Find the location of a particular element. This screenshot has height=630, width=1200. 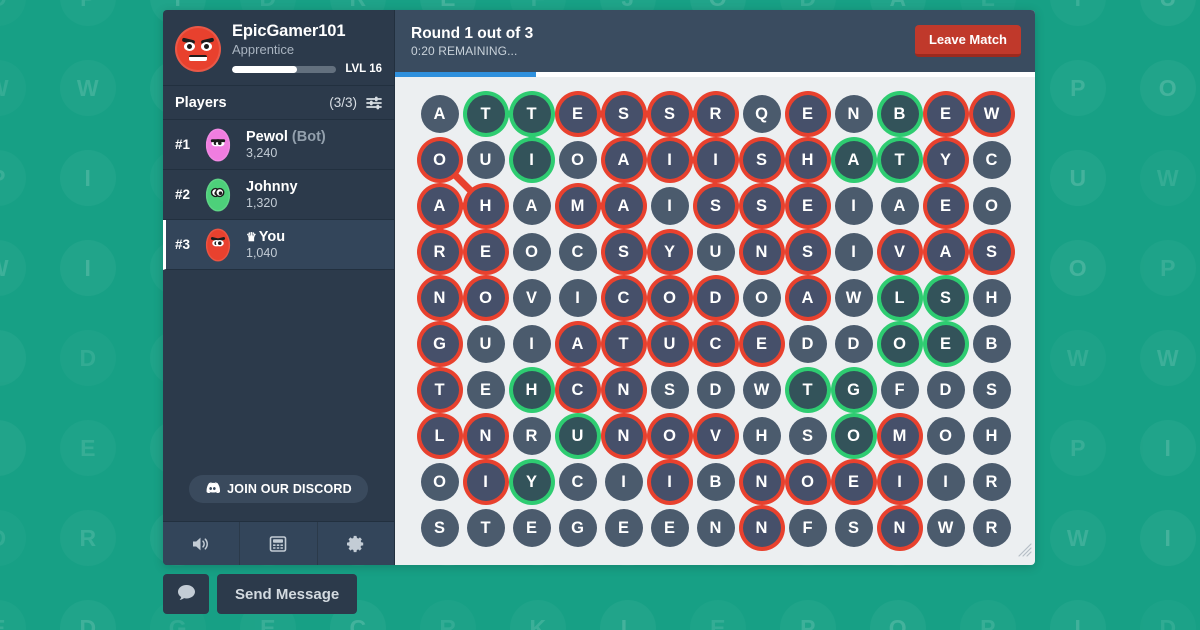

letter-tile-r0-c3: E is located at coordinates (577, 114).